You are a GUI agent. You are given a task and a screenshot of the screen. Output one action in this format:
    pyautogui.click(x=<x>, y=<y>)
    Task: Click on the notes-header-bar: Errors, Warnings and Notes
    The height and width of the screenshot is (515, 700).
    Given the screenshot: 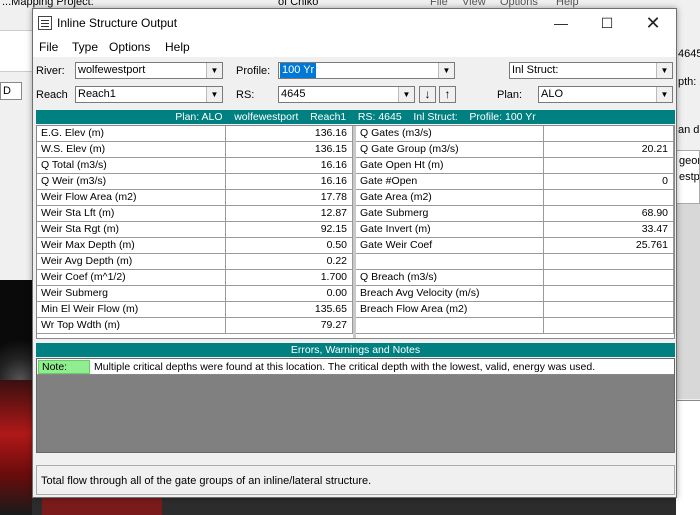 What is the action you would take?
    pyautogui.click(x=355, y=350)
    